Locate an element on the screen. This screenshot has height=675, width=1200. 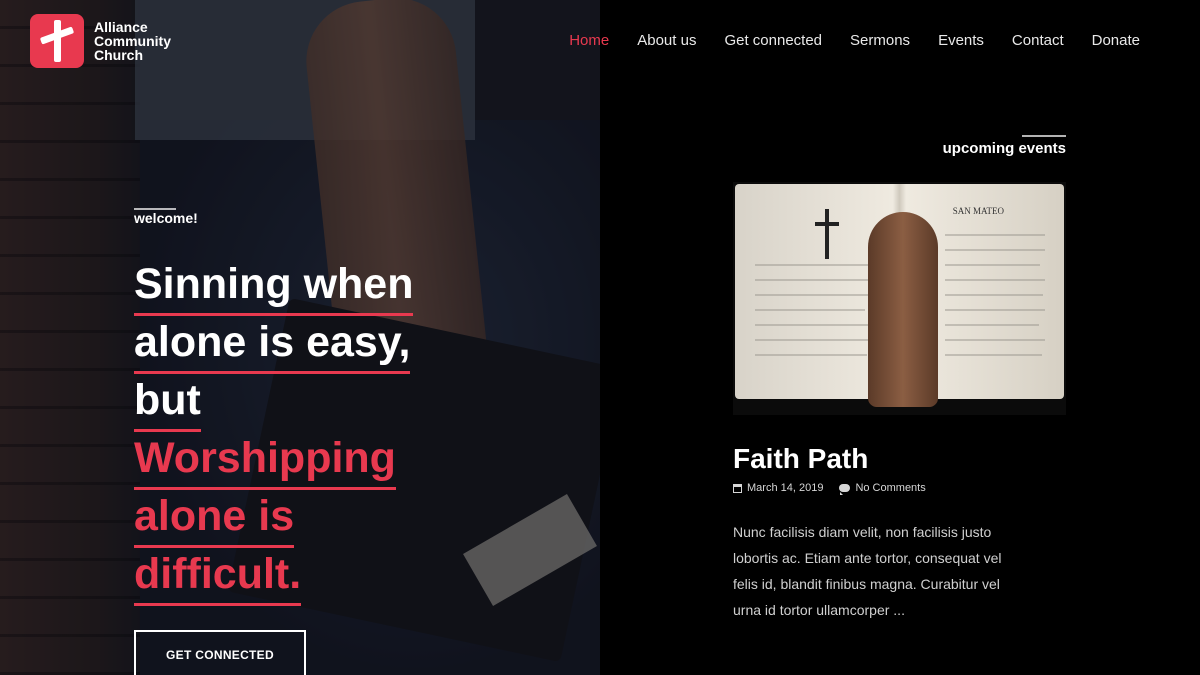
events-heading: upcoming events is located at coordinates (1004, 148).